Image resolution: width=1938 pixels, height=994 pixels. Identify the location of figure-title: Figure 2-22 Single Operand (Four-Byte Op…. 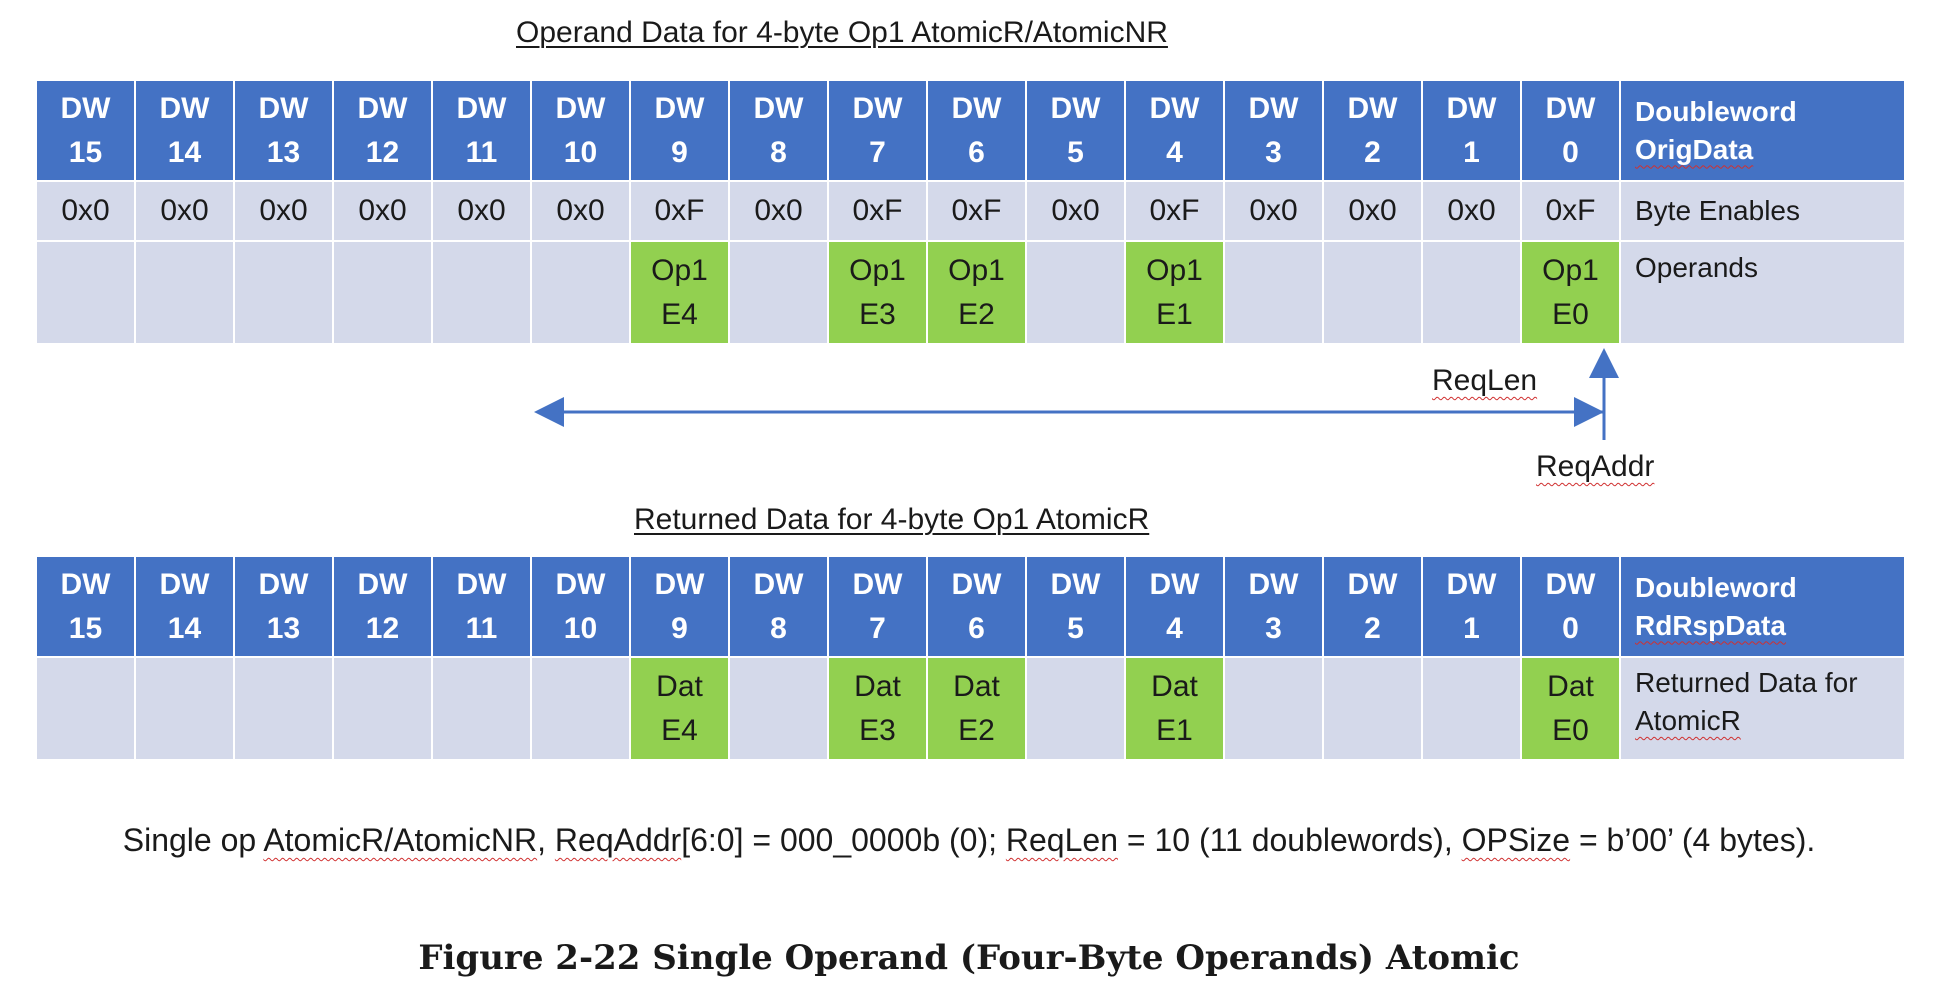
(969, 958).